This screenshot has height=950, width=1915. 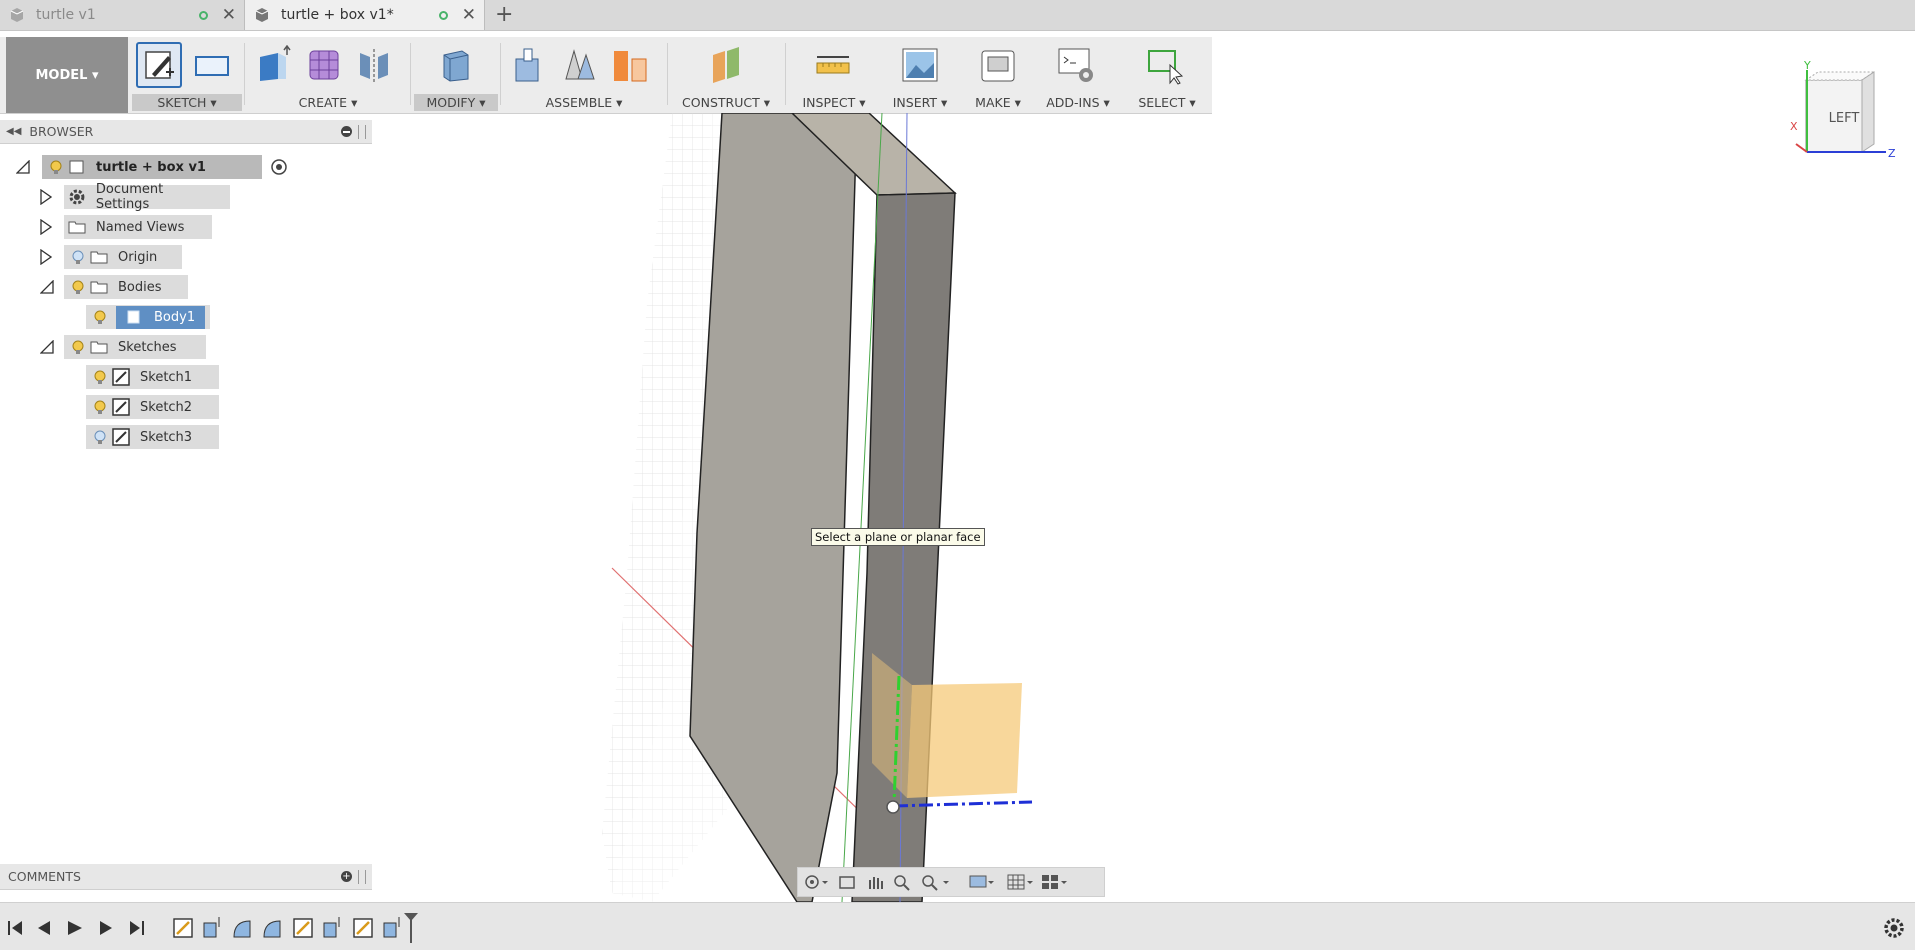 What do you see at coordinates (935, 883) in the screenshot?
I see `fit-icon` at bounding box center [935, 883].